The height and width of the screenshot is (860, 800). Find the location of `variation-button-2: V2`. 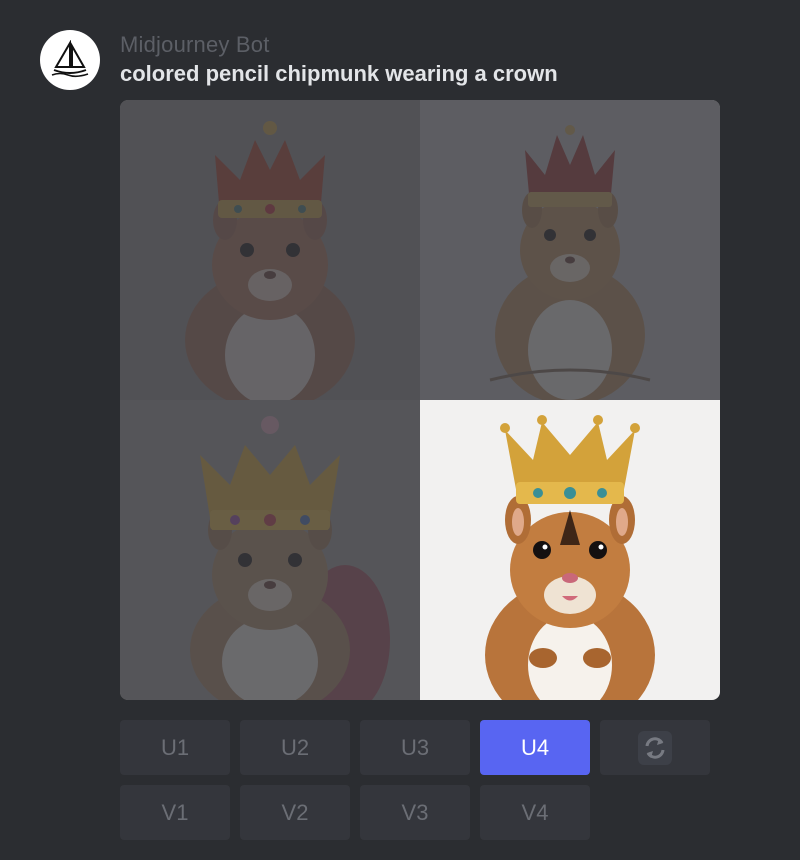

variation-button-2: V2 is located at coordinates (295, 812).